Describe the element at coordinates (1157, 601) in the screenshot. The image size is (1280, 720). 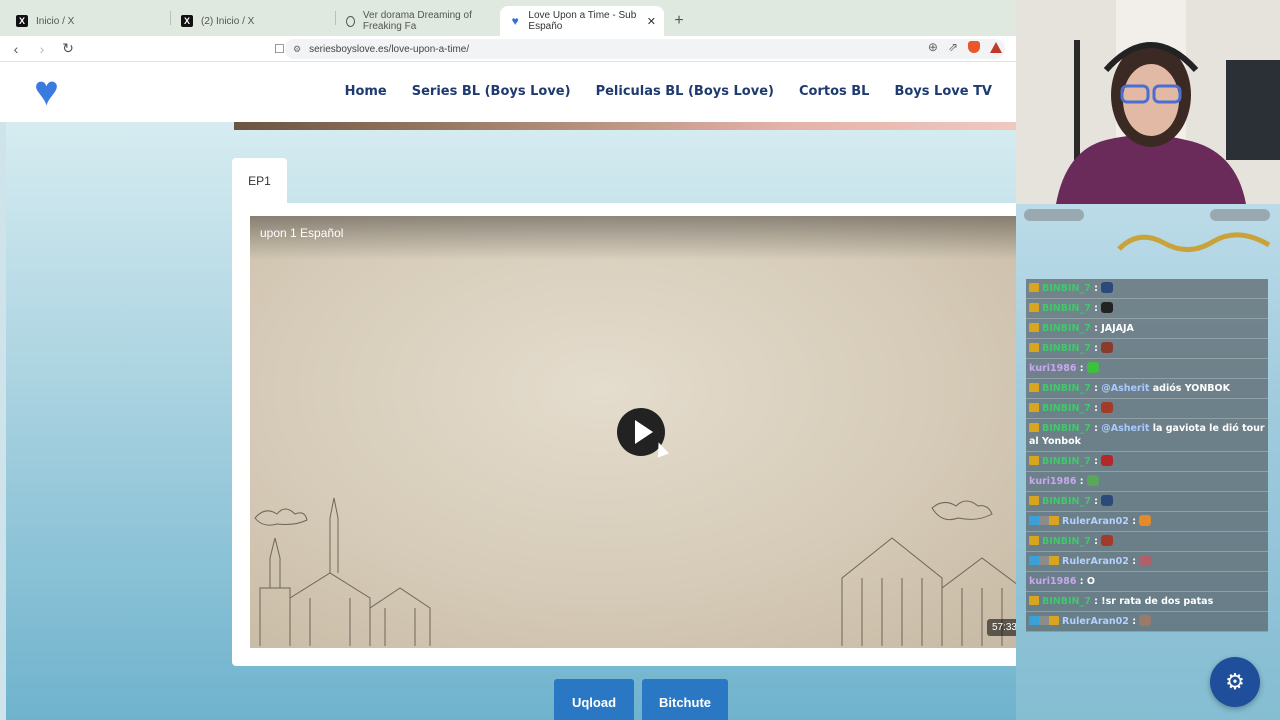
I see `chat-text: !sr rata de dos patas` at that location.